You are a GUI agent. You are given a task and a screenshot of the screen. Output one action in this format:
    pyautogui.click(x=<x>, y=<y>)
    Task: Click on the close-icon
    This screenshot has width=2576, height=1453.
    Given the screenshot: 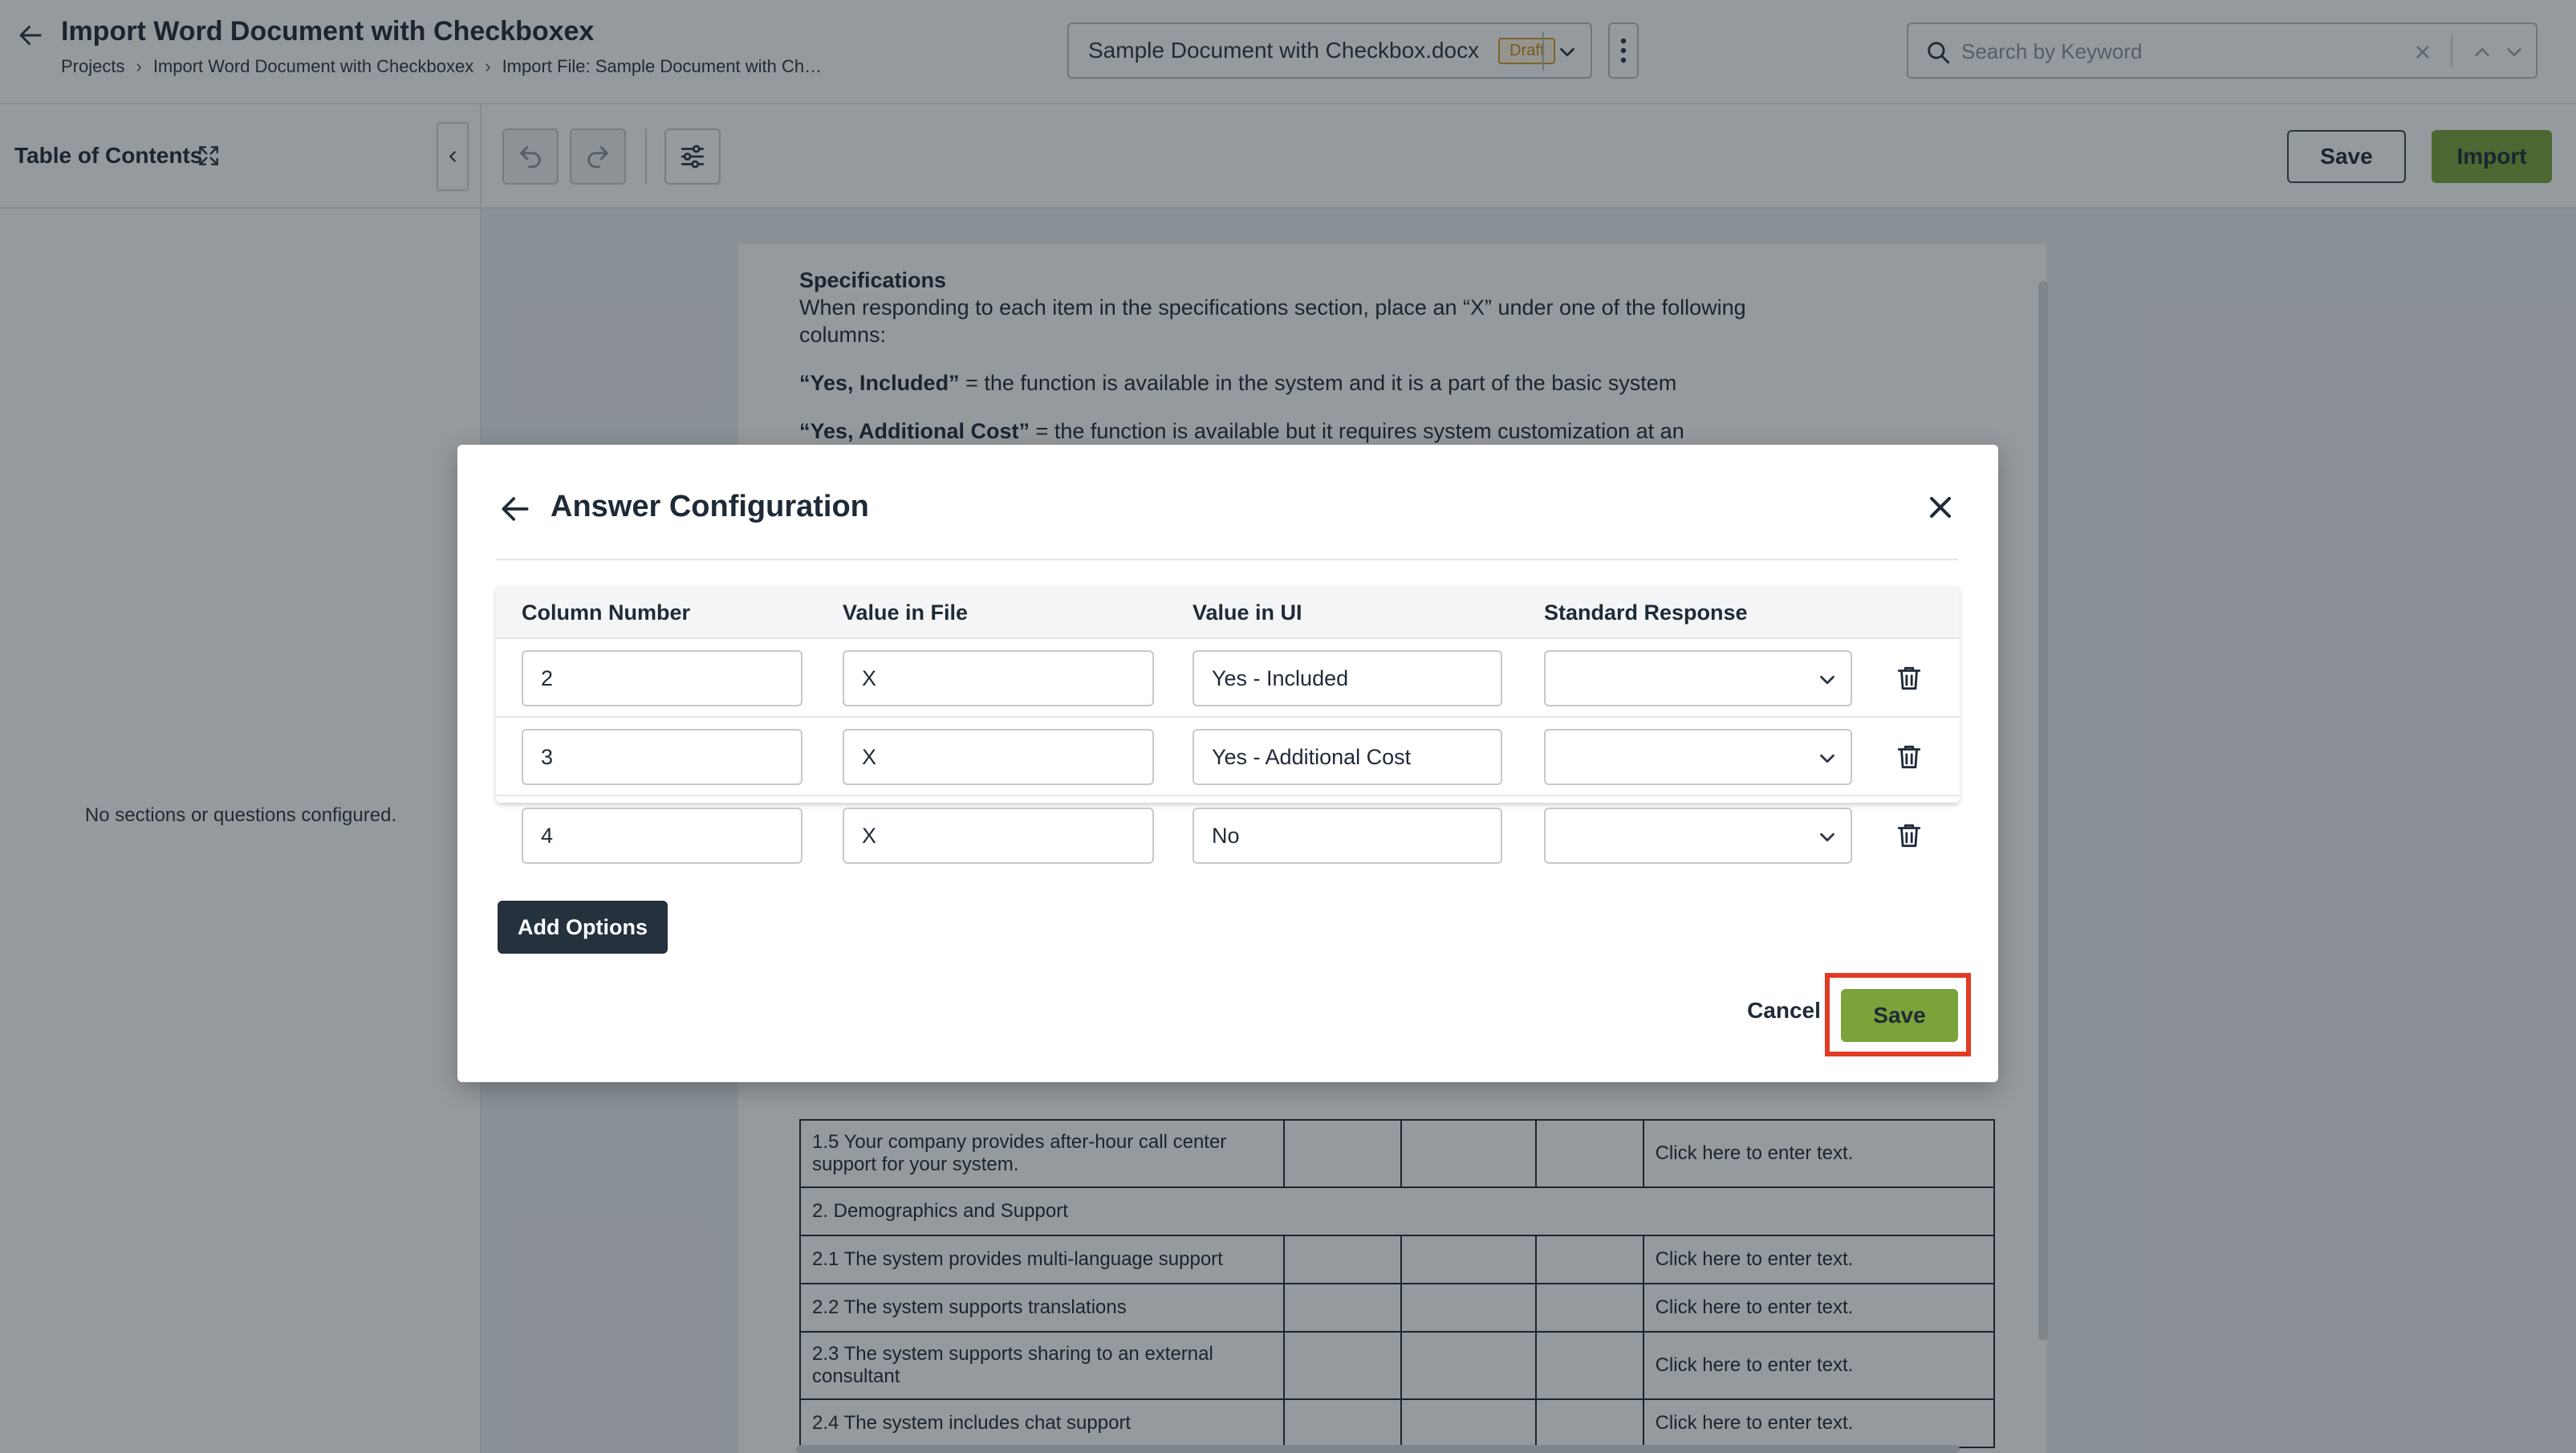 What is the action you would take?
    pyautogui.click(x=1941, y=507)
    